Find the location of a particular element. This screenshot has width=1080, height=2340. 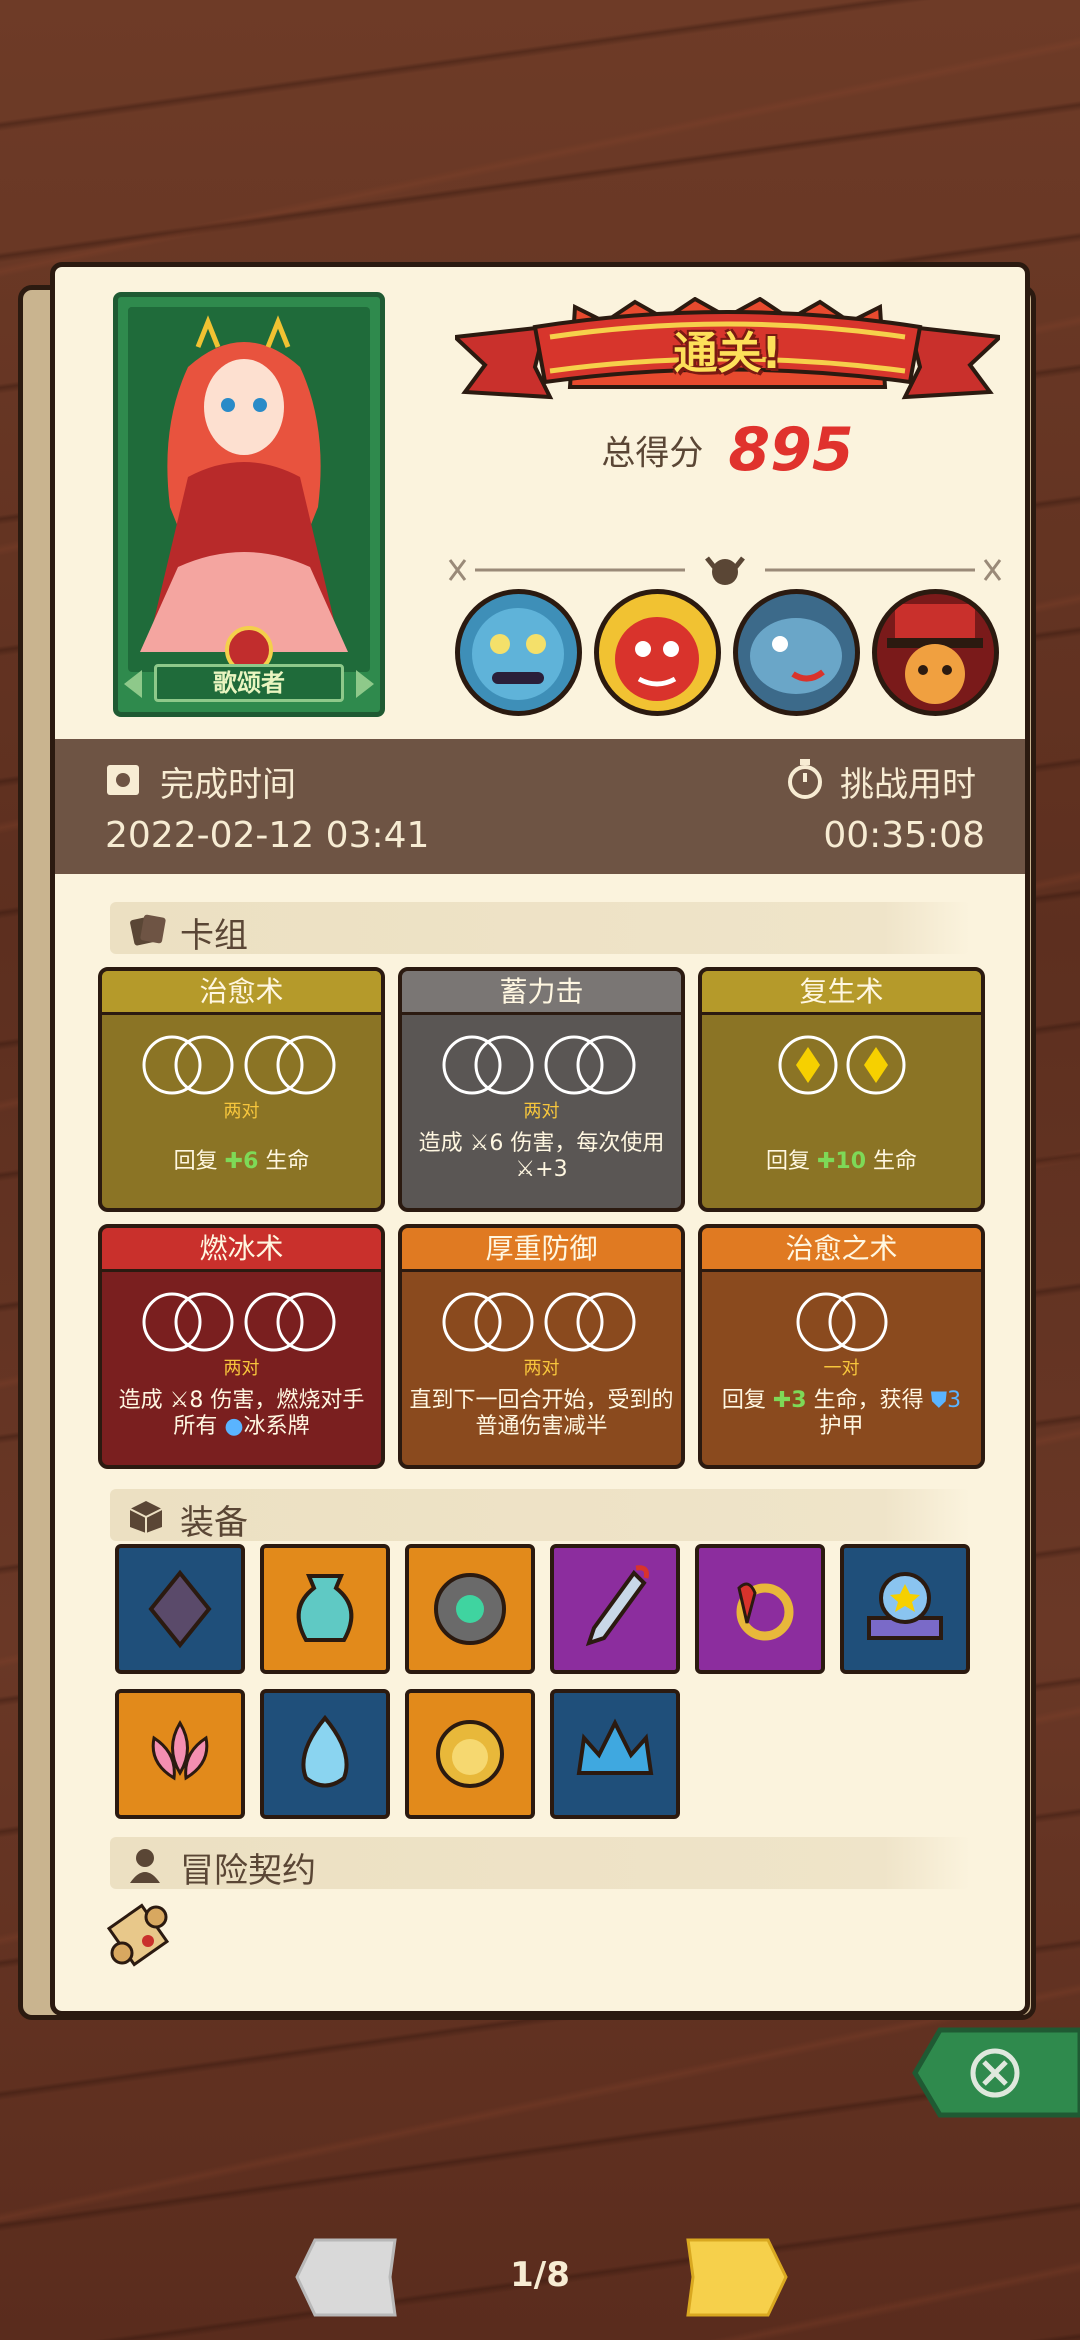

star-crystal-icon is located at coordinates (905, 1609).